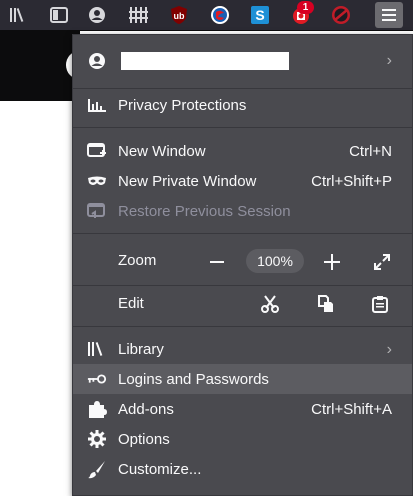  I want to click on restore-label: Restore Previous Session, so click(204, 211).